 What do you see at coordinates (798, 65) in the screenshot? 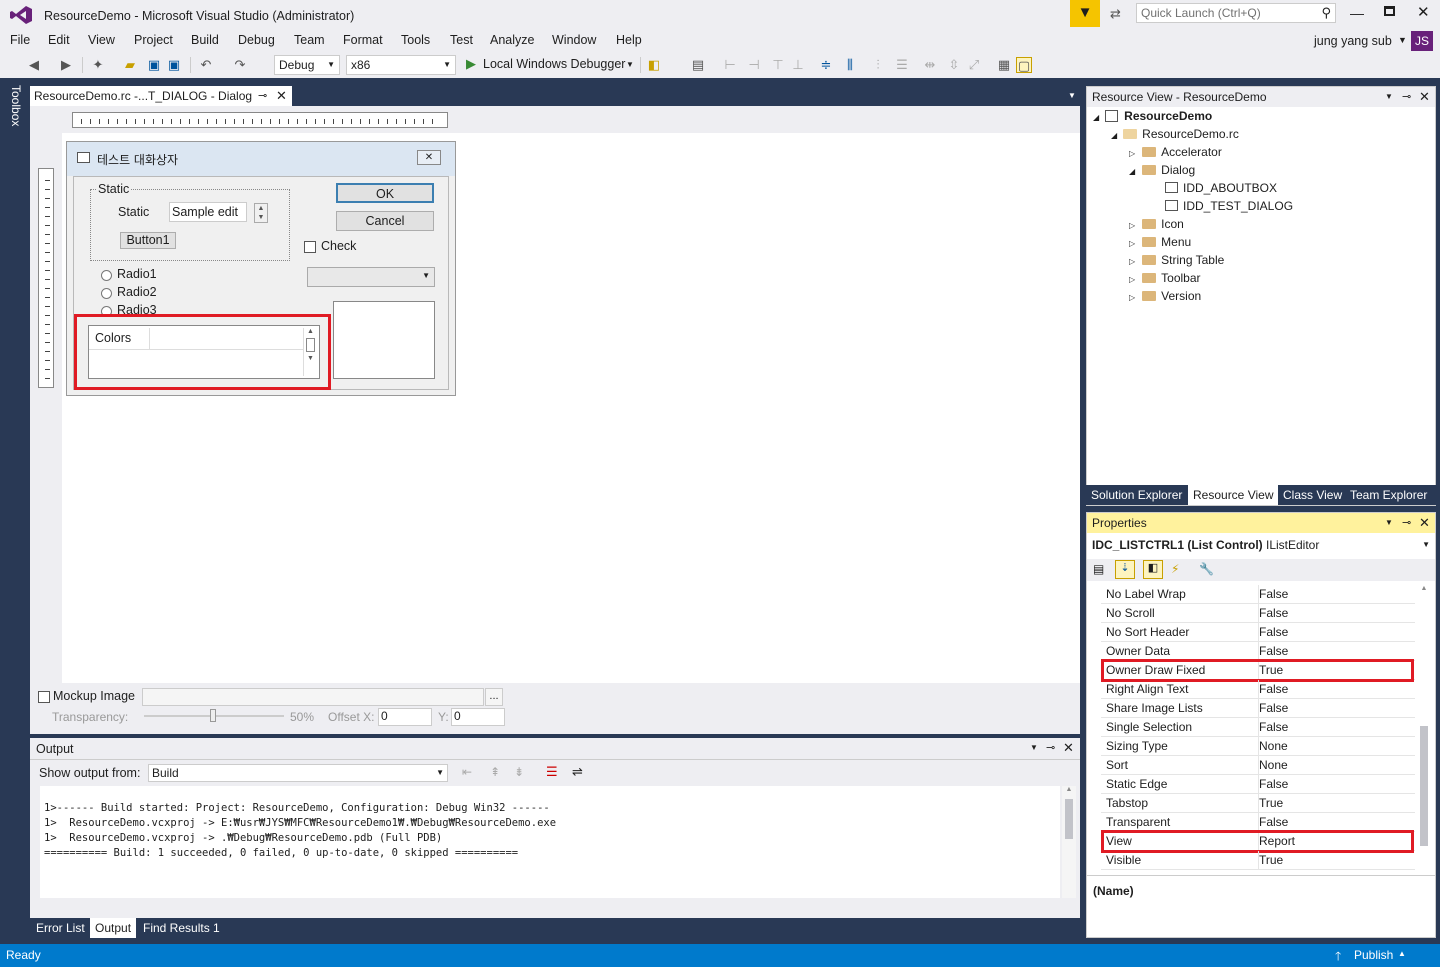
I see `align-bottom-icon: ⊥` at bounding box center [798, 65].